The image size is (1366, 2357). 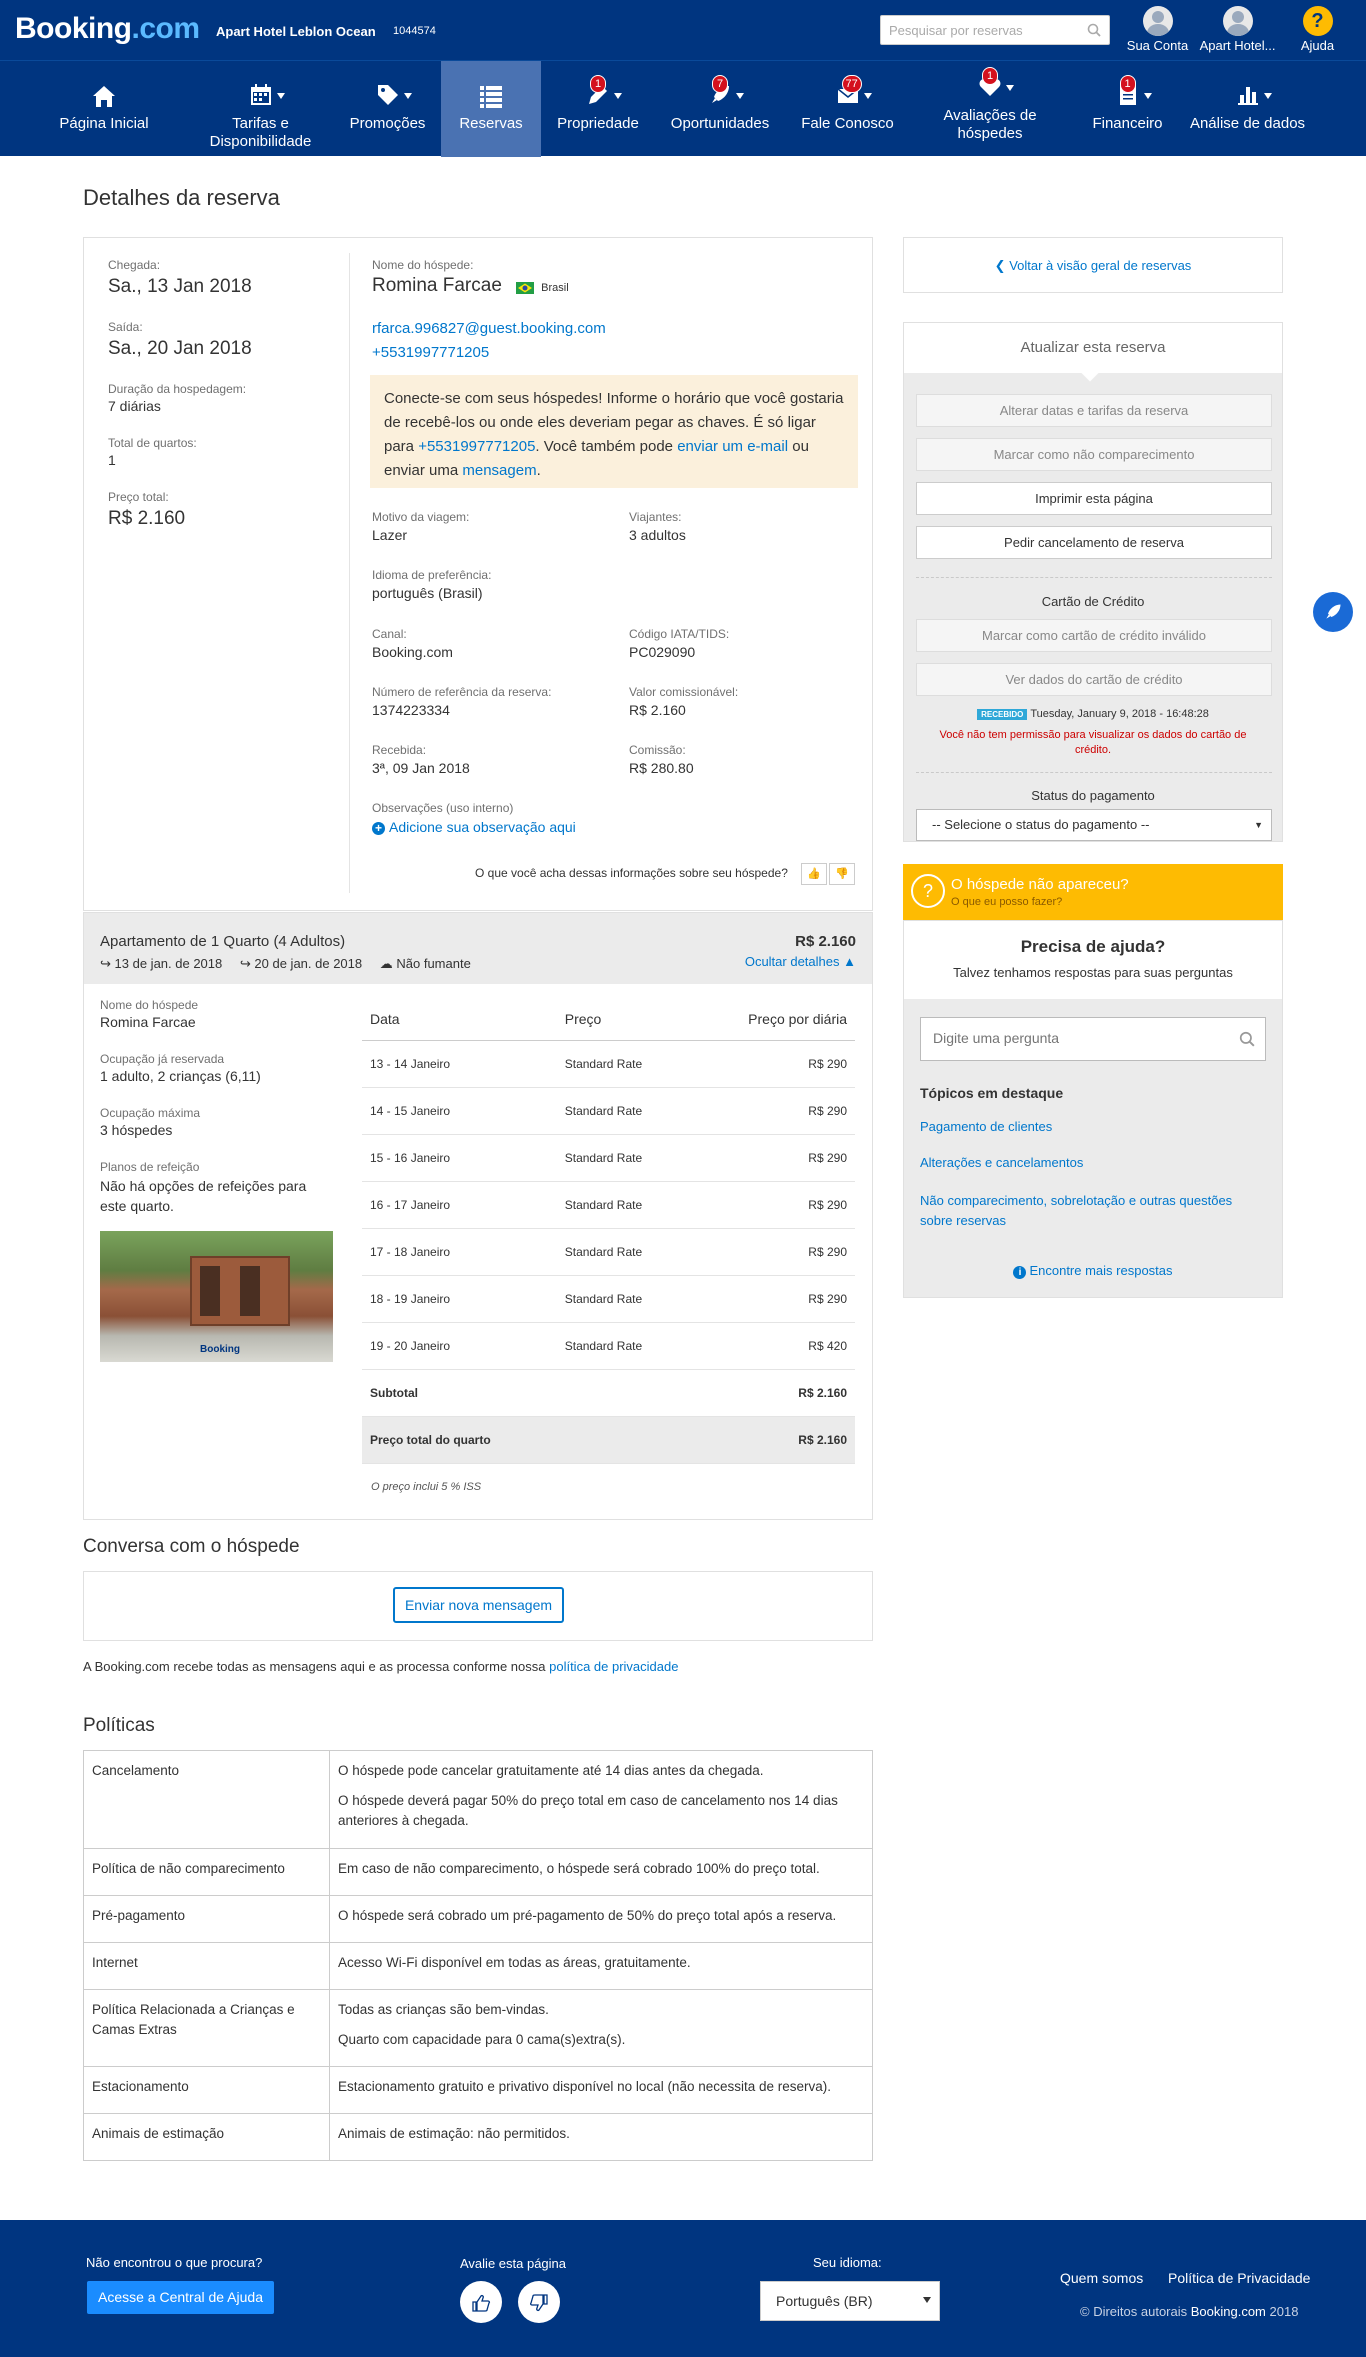 I want to click on help-title: Precisa de ajuda?, so click(x=1093, y=946).